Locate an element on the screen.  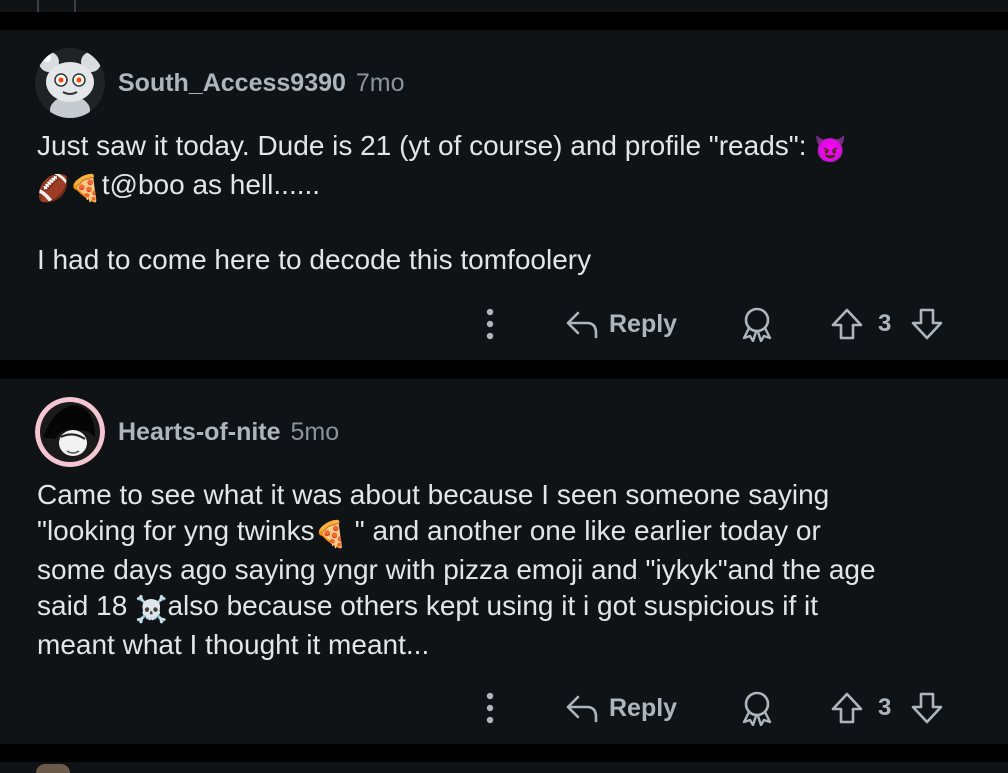
username: South_Access9390 is located at coordinates (232, 83).